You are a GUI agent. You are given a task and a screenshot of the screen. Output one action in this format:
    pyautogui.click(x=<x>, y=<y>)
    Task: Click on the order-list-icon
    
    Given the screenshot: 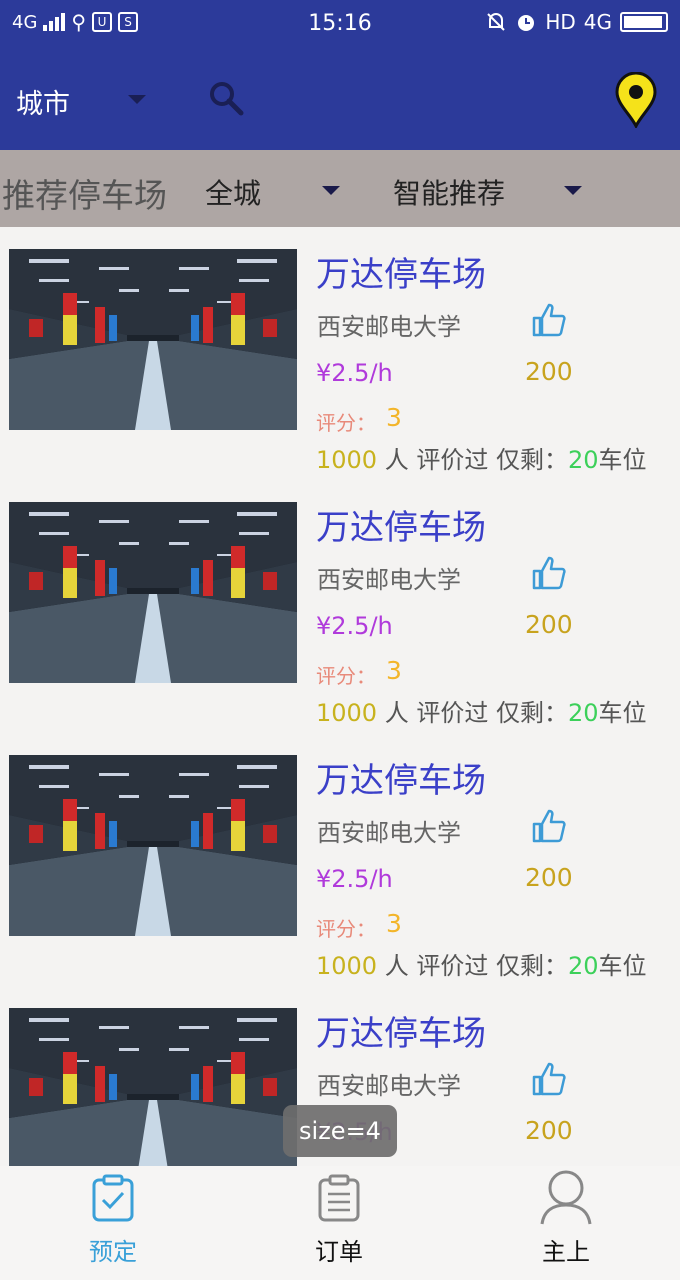 What is the action you would take?
    pyautogui.click(x=339, y=1198)
    